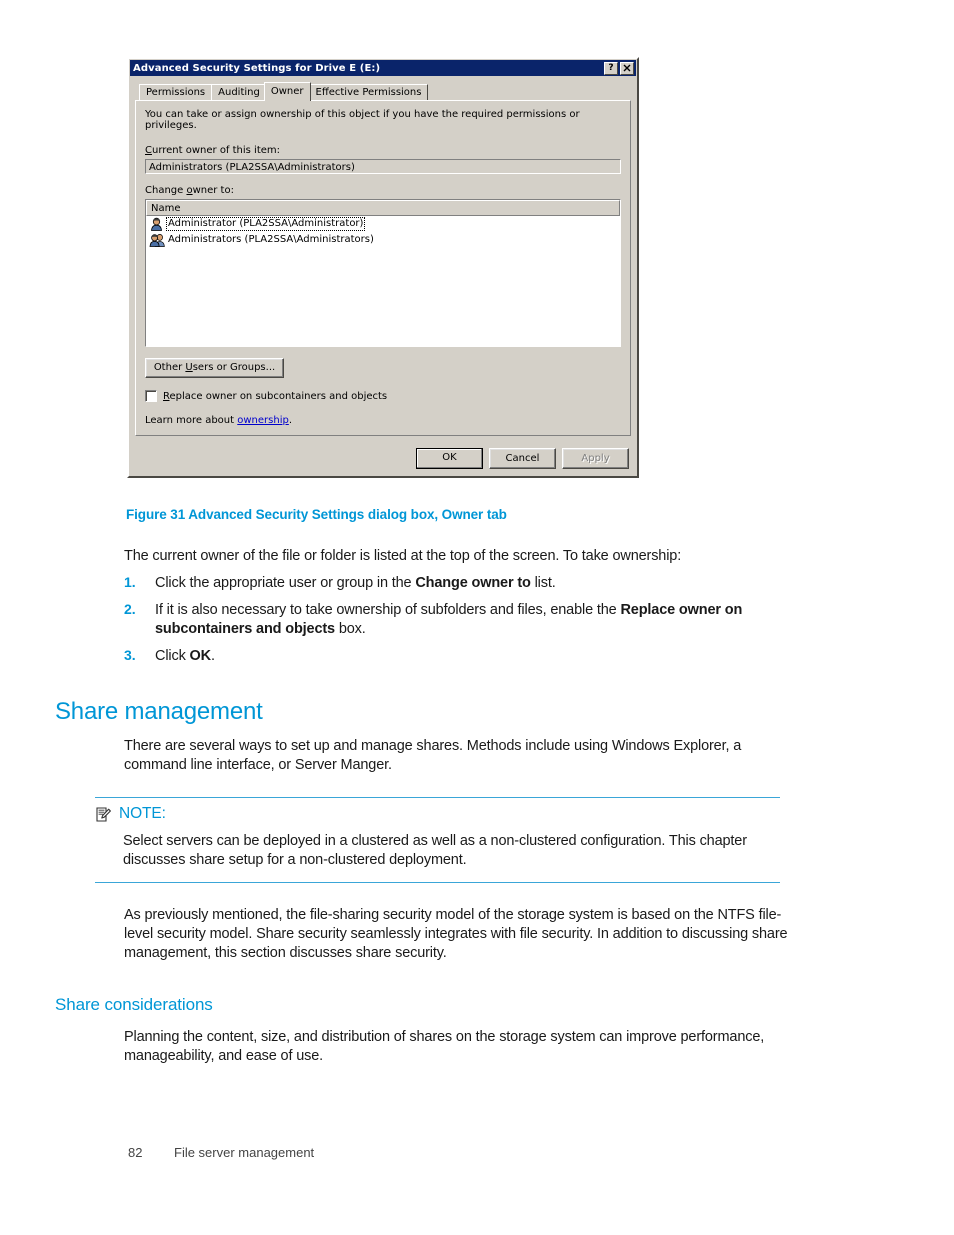 The height and width of the screenshot is (1235, 954). Describe the element at coordinates (464, 656) in the screenshot. I see `list-item: 3. Click OK.` at that location.